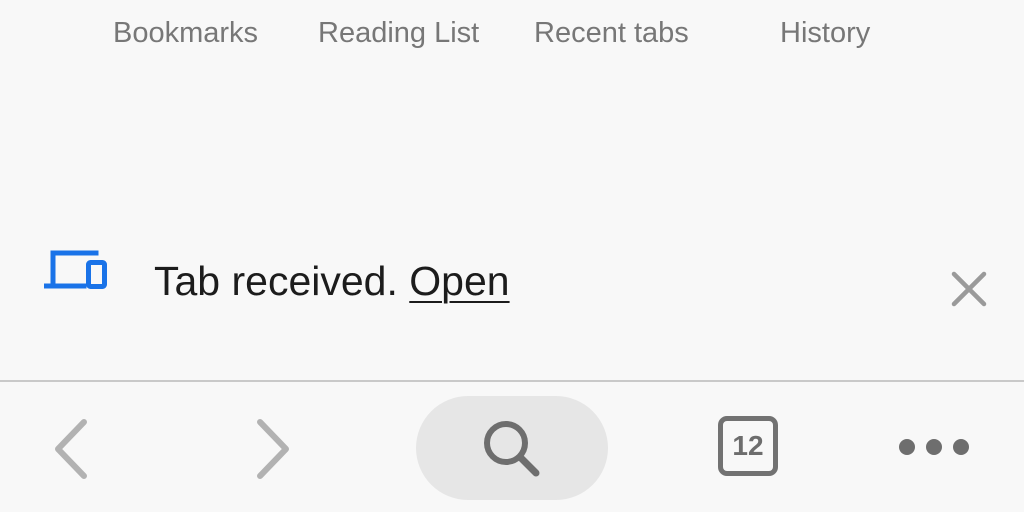  What do you see at coordinates (185, 33) in the screenshot?
I see `tab-bookmarks: Bookmarks` at bounding box center [185, 33].